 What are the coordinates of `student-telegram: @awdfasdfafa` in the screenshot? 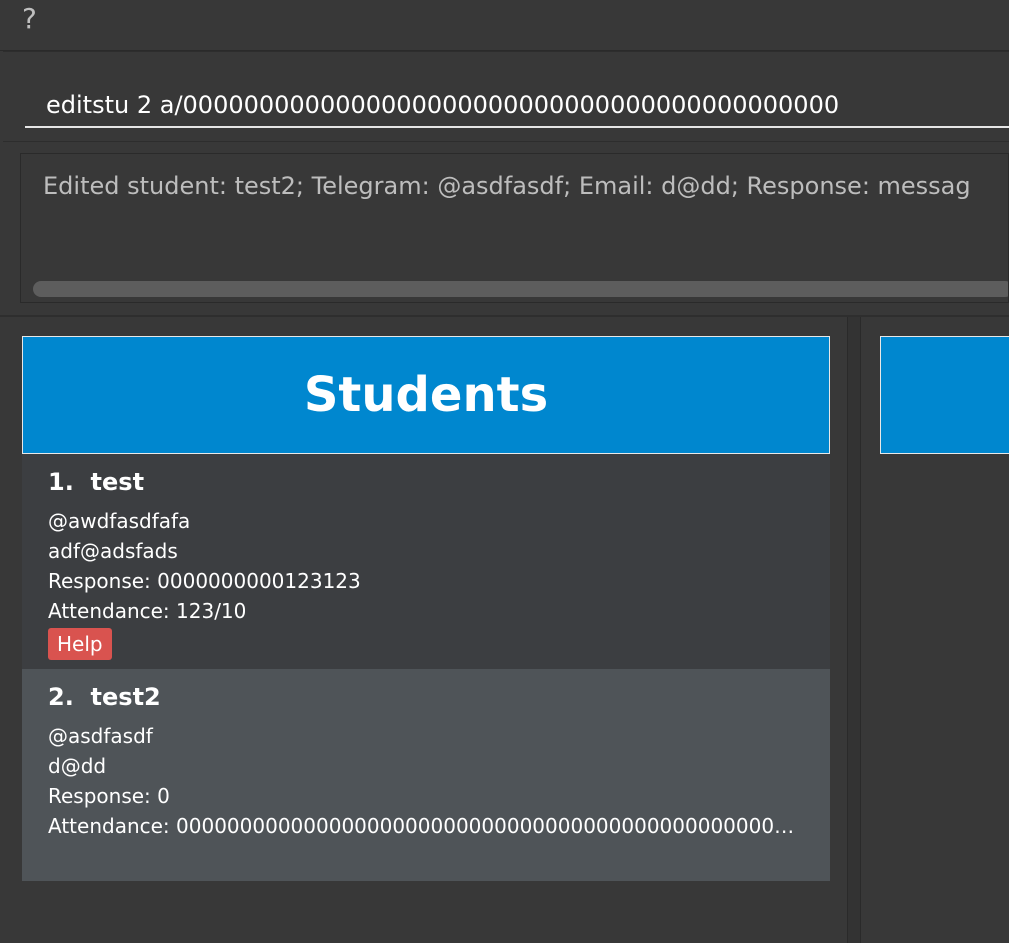 It's located at (119, 521).